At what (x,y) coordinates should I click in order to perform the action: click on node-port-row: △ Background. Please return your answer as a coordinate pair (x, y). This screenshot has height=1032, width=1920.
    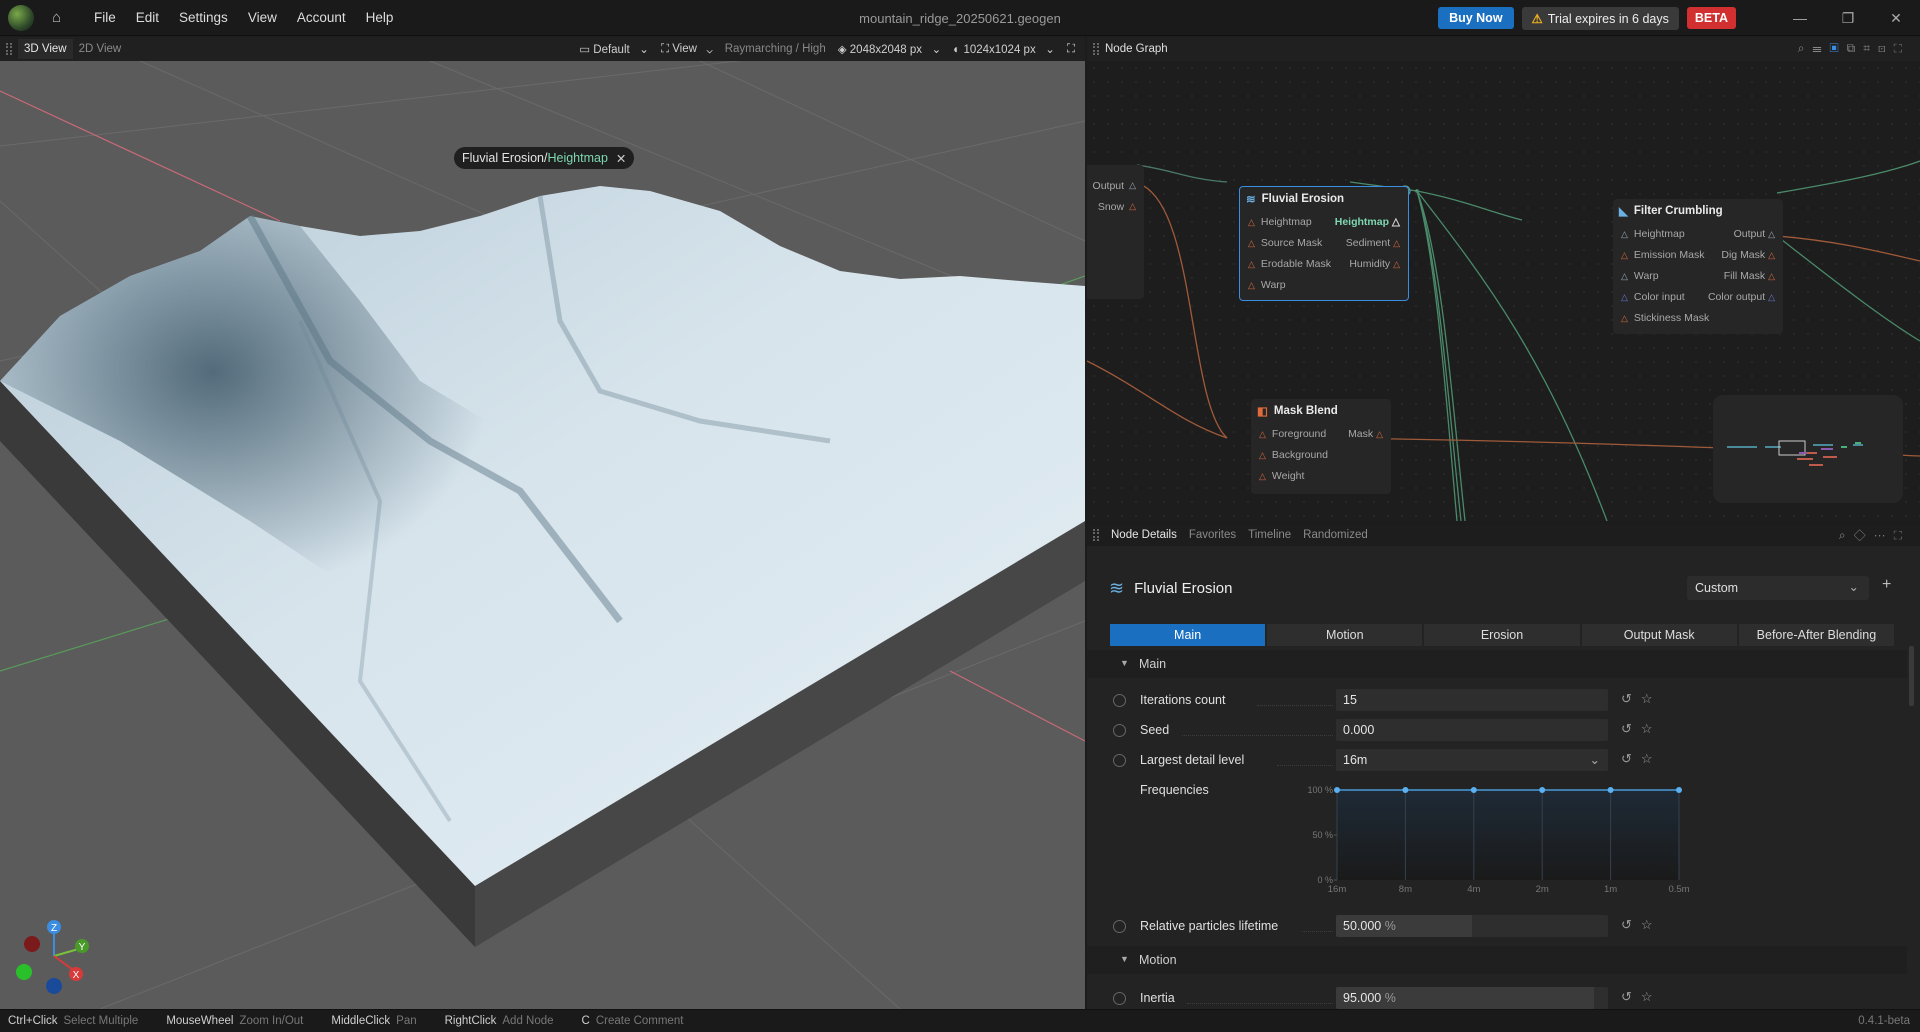
    Looking at the image, I should click on (1321, 454).